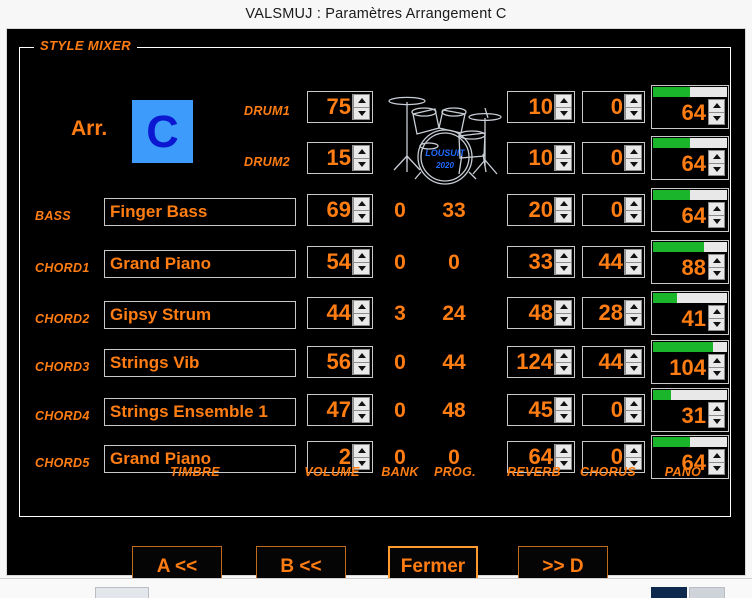  Describe the element at coordinates (541, 158) in the screenshot. I see `reverb-spin-drum2: 10` at that location.